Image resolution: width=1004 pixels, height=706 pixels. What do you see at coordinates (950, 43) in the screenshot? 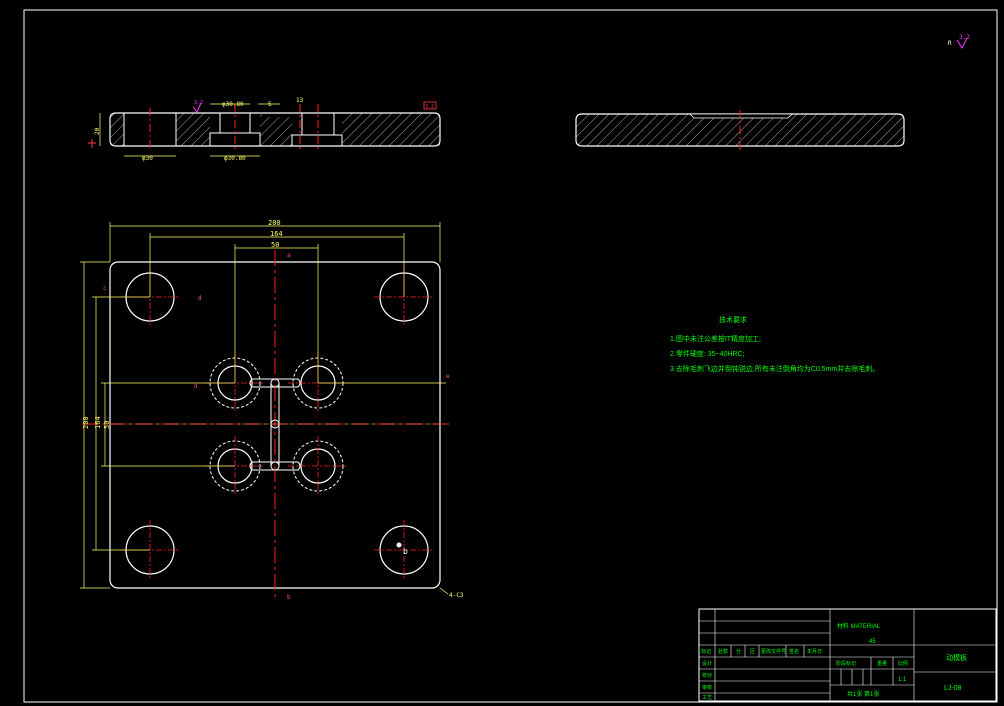
I see `finish-rest-label: R` at bounding box center [950, 43].